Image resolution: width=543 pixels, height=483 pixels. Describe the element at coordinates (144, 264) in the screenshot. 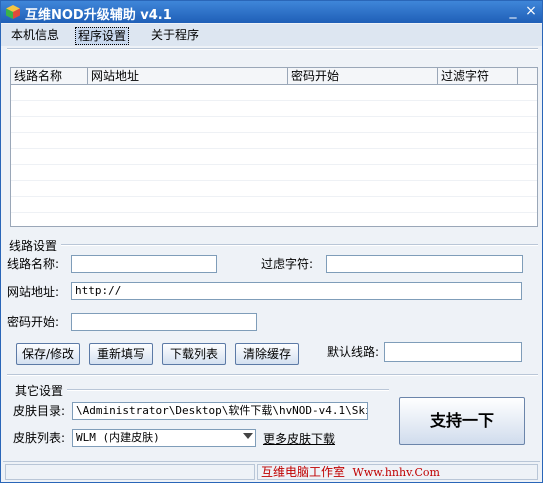

I see `route-name-input` at that location.